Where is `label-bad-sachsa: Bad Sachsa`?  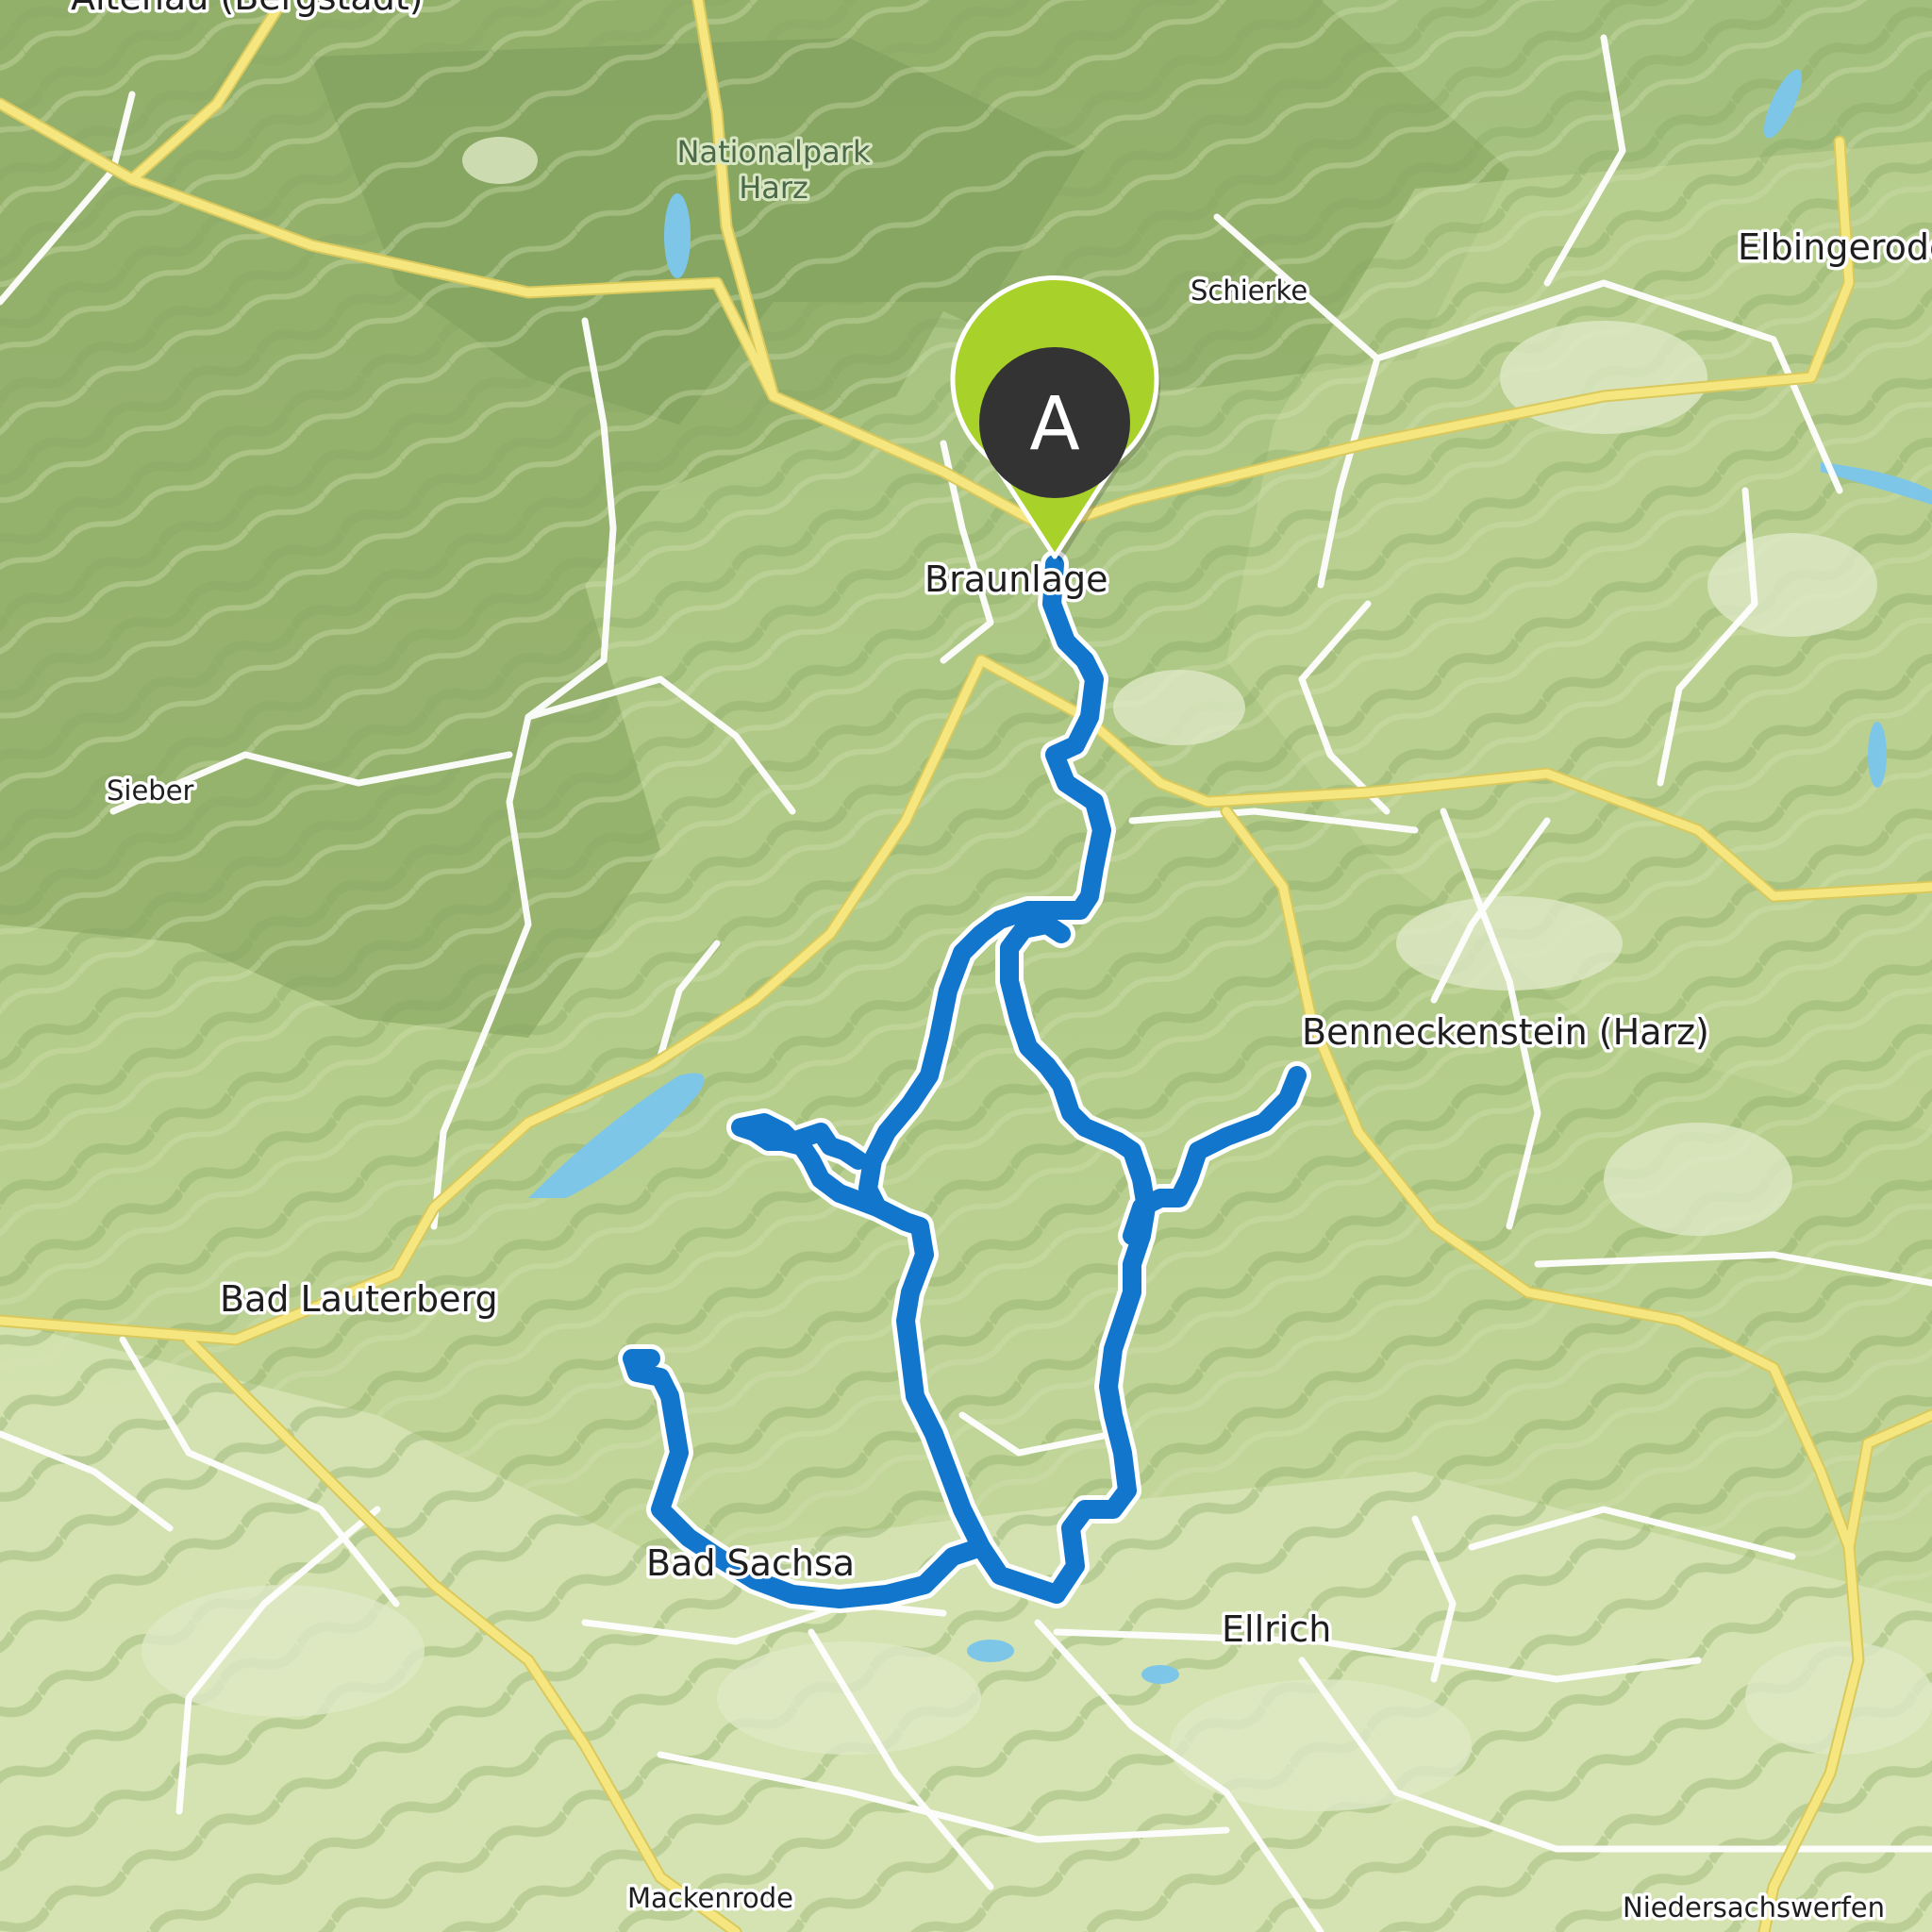
label-bad-sachsa: Bad Sachsa is located at coordinates (751, 1563).